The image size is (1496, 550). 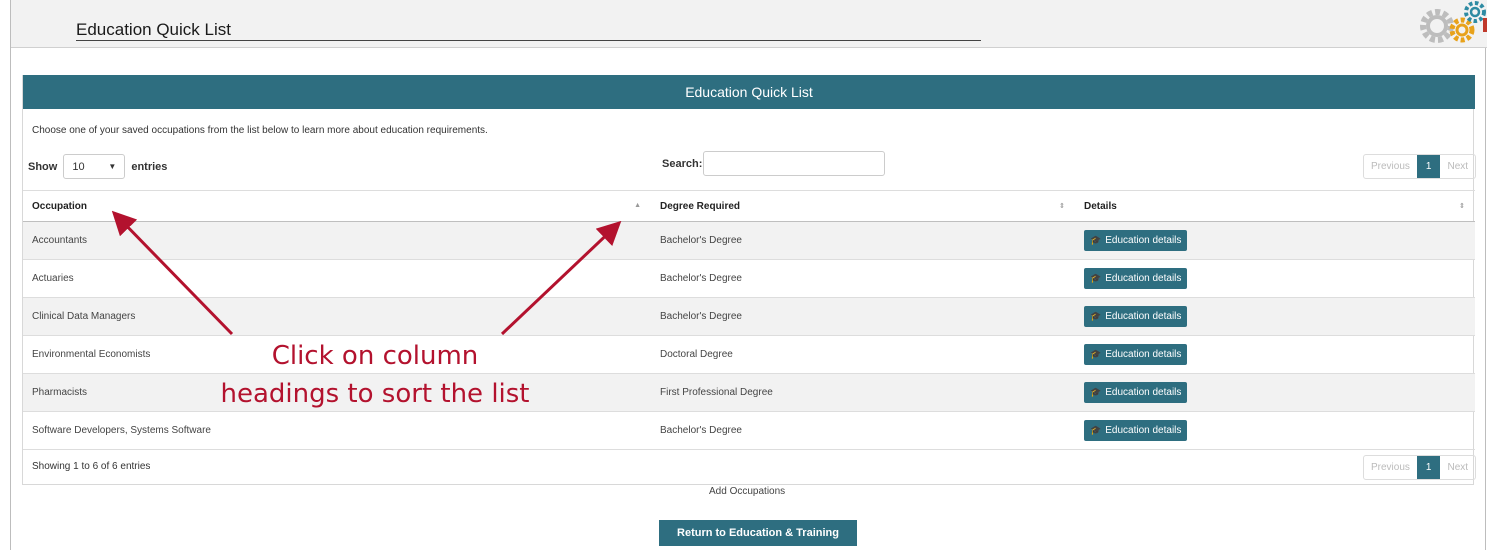 I want to click on arrow-to-occupation-header, so click(x=172, y=273).